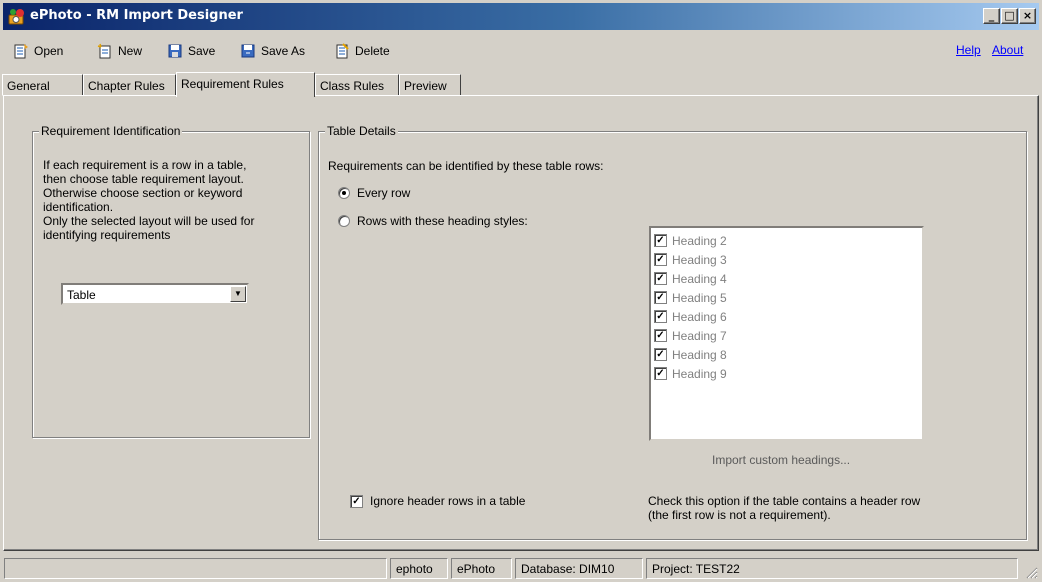  I want to click on save-label: Save, so click(202, 51).